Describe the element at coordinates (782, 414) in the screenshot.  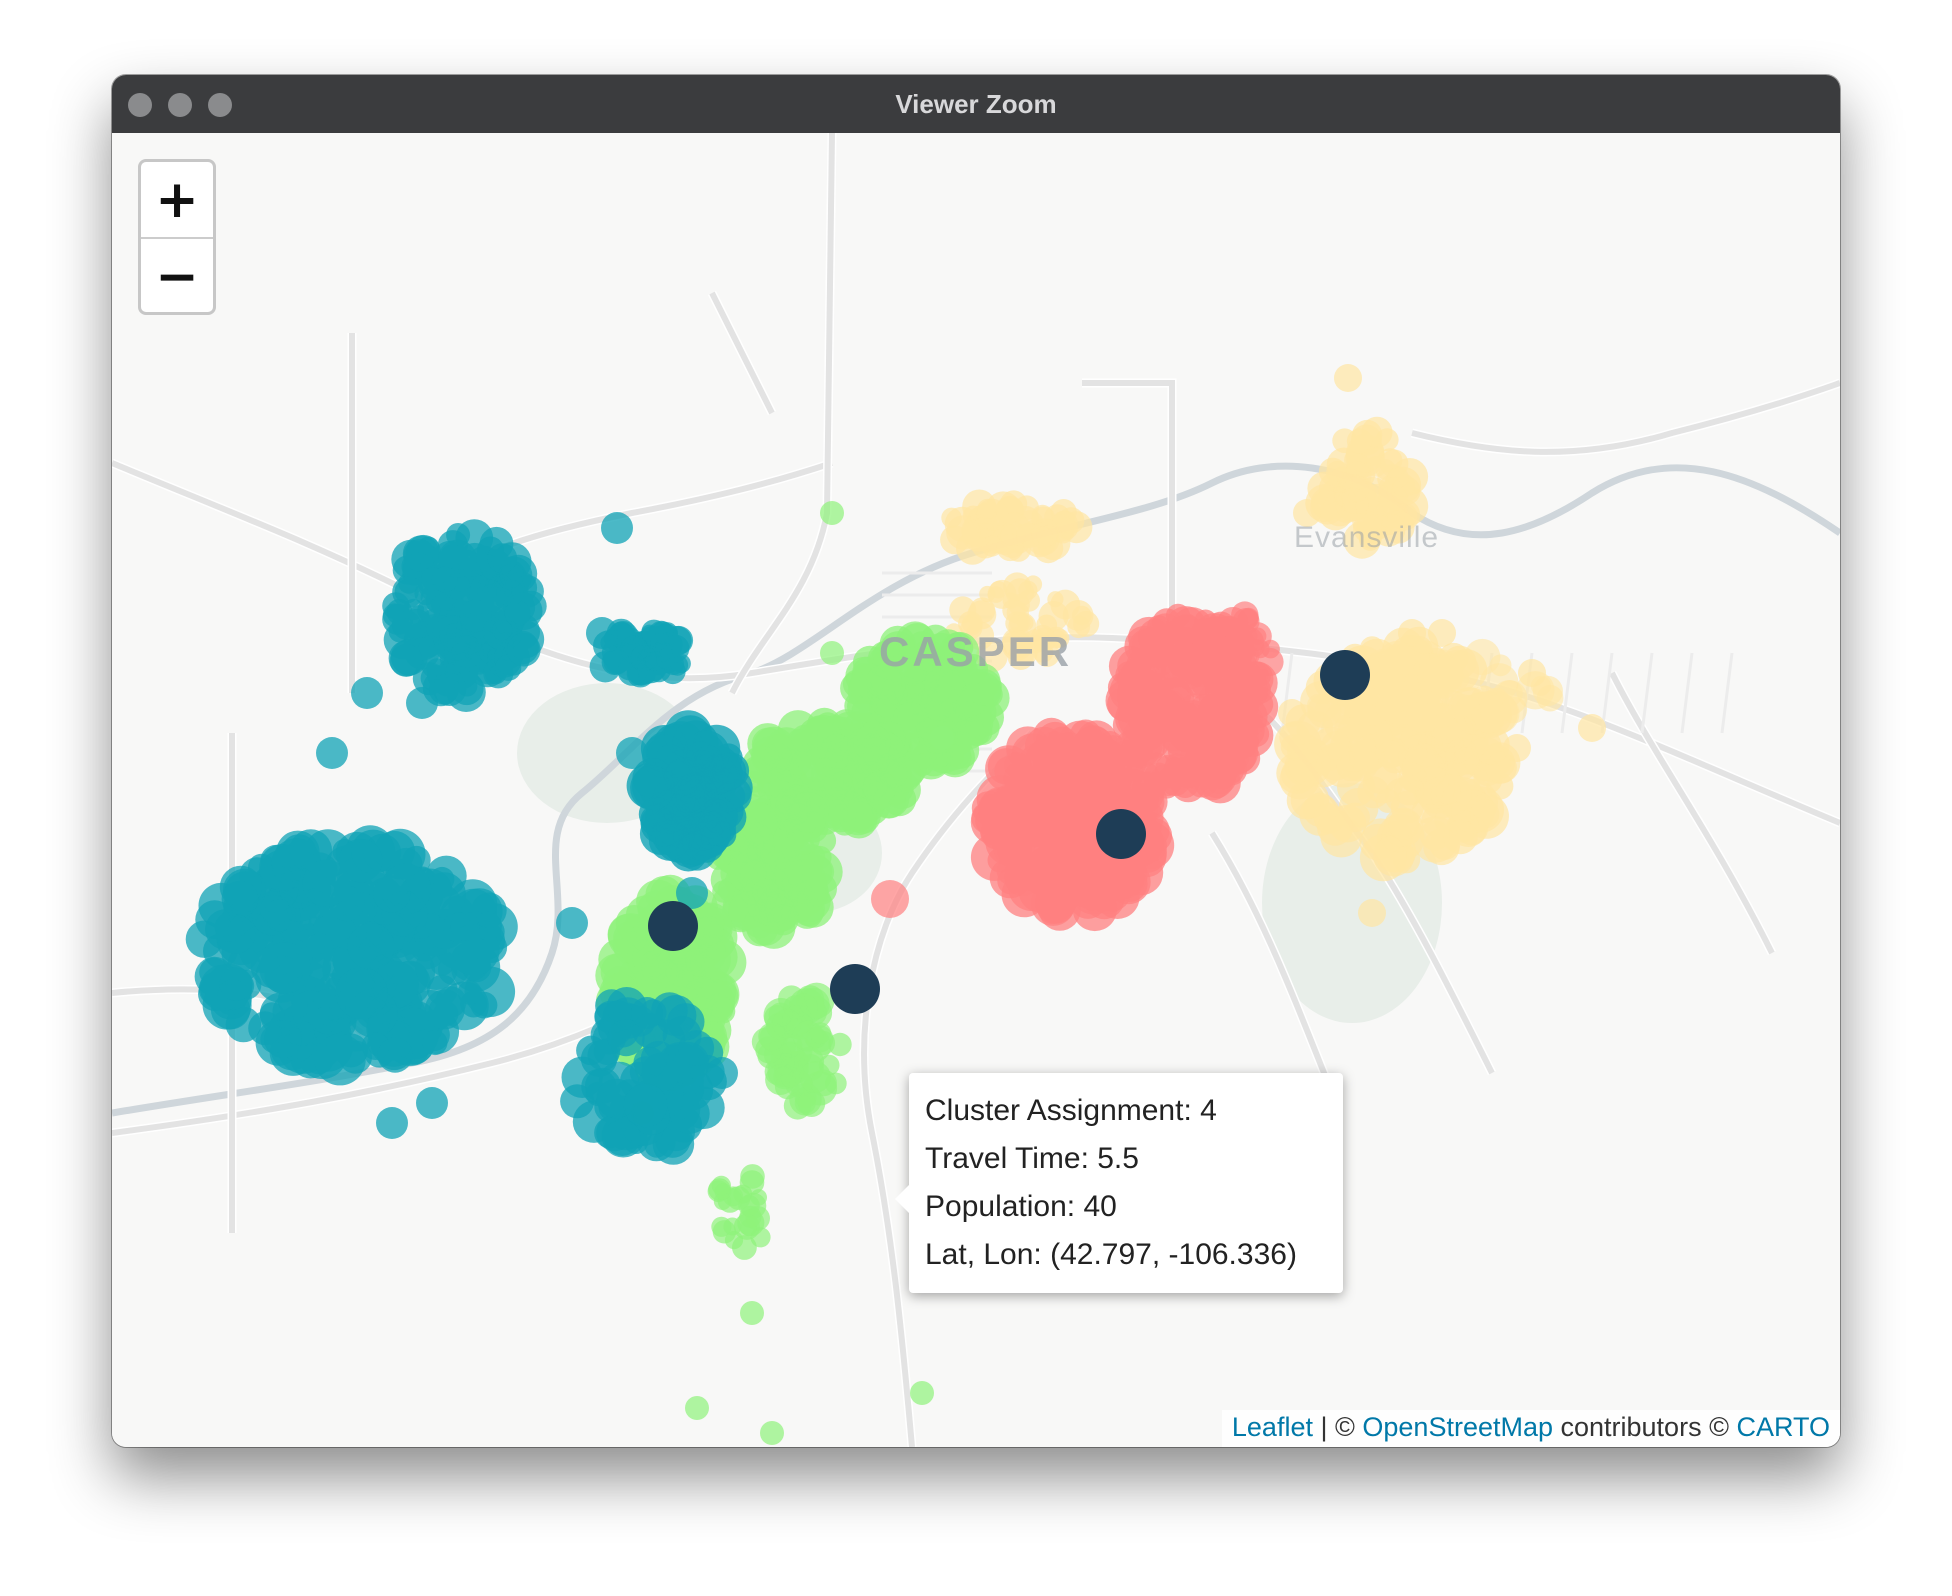
I see `road-casing` at that location.